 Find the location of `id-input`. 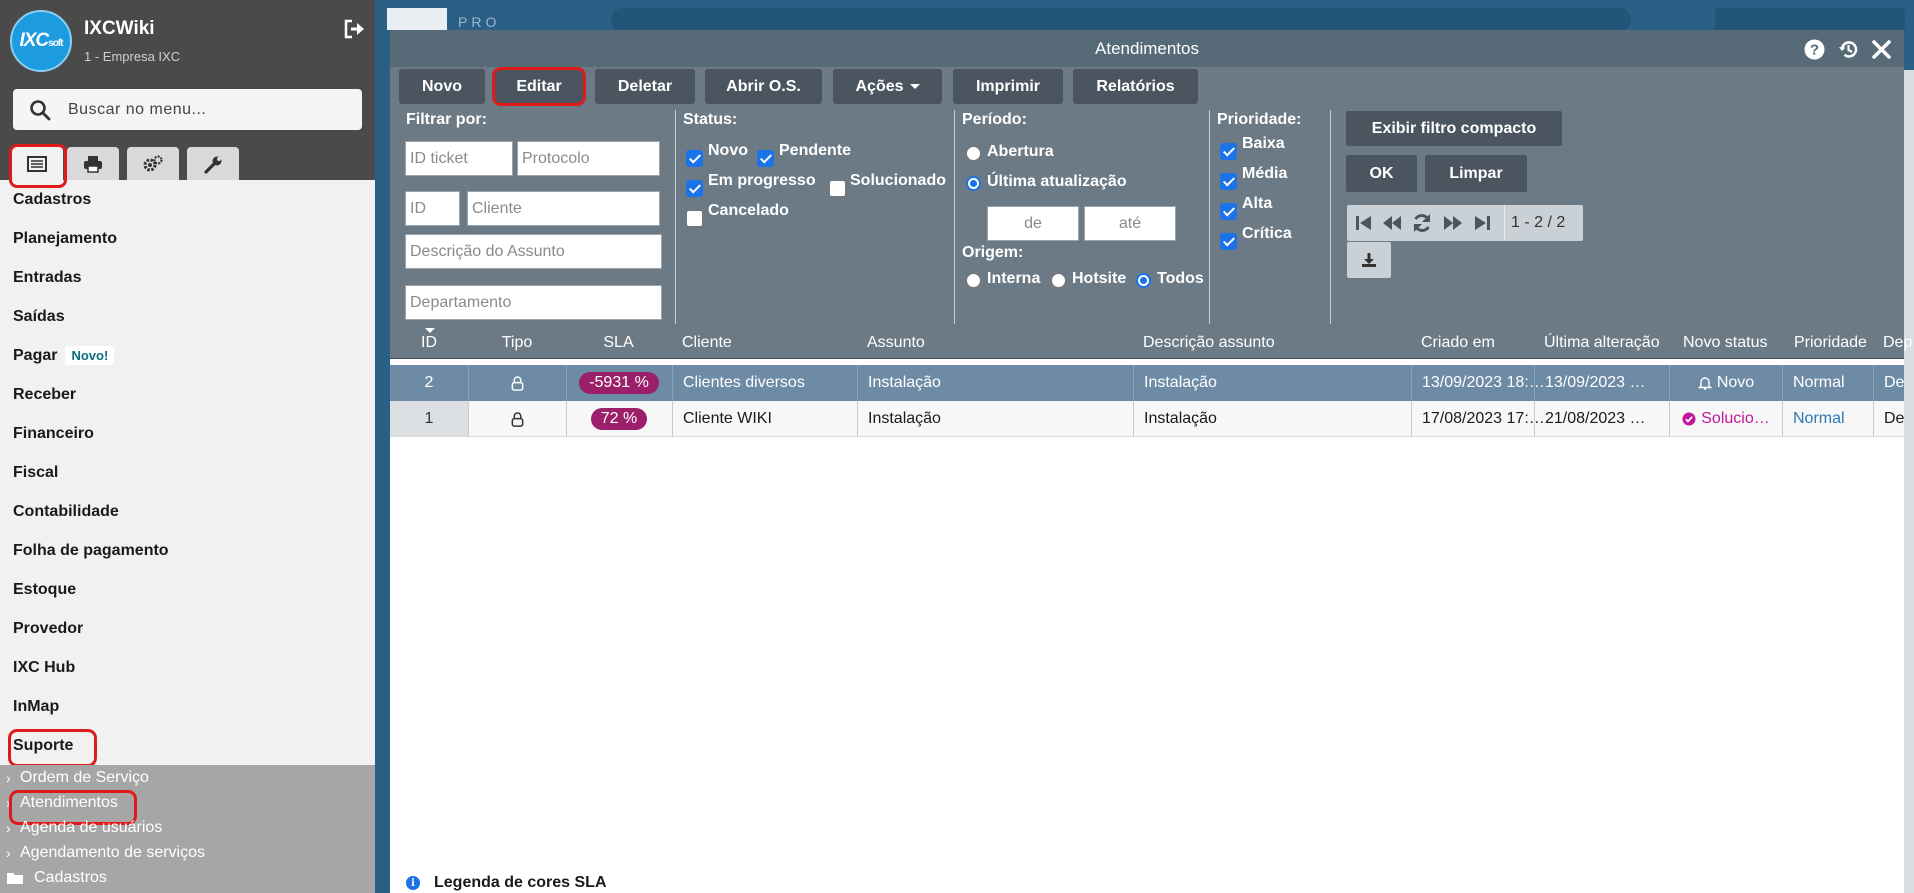

id-input is located at coordinates (432, 208).